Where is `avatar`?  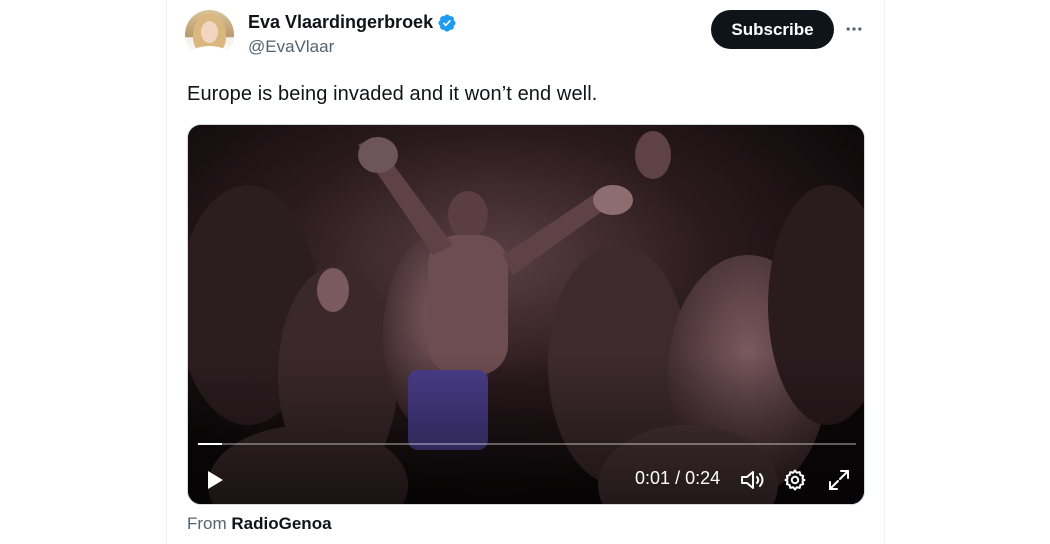 avatar is located at coordinates (209, 34).